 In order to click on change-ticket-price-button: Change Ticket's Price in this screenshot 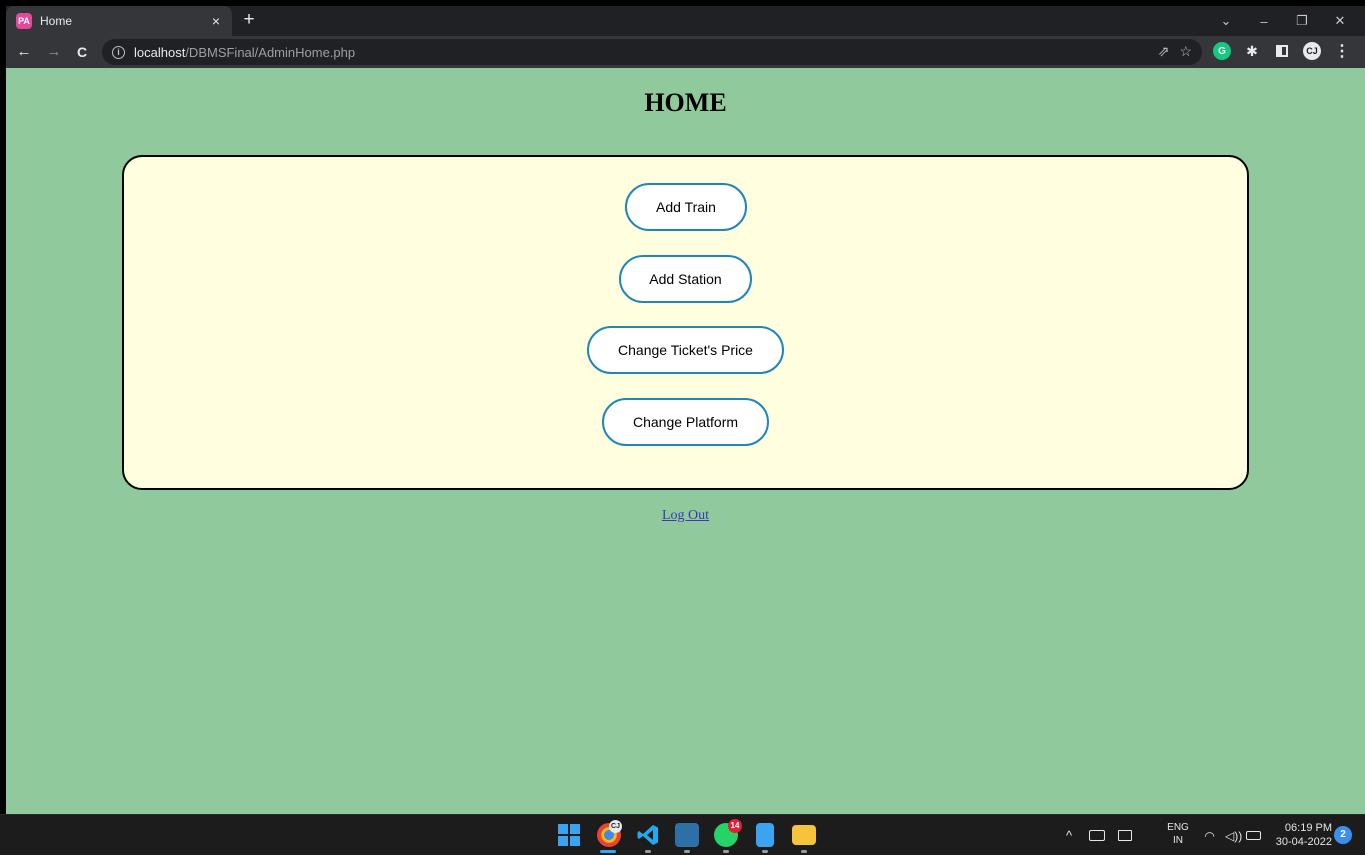, I will do `click(685, 350)`.